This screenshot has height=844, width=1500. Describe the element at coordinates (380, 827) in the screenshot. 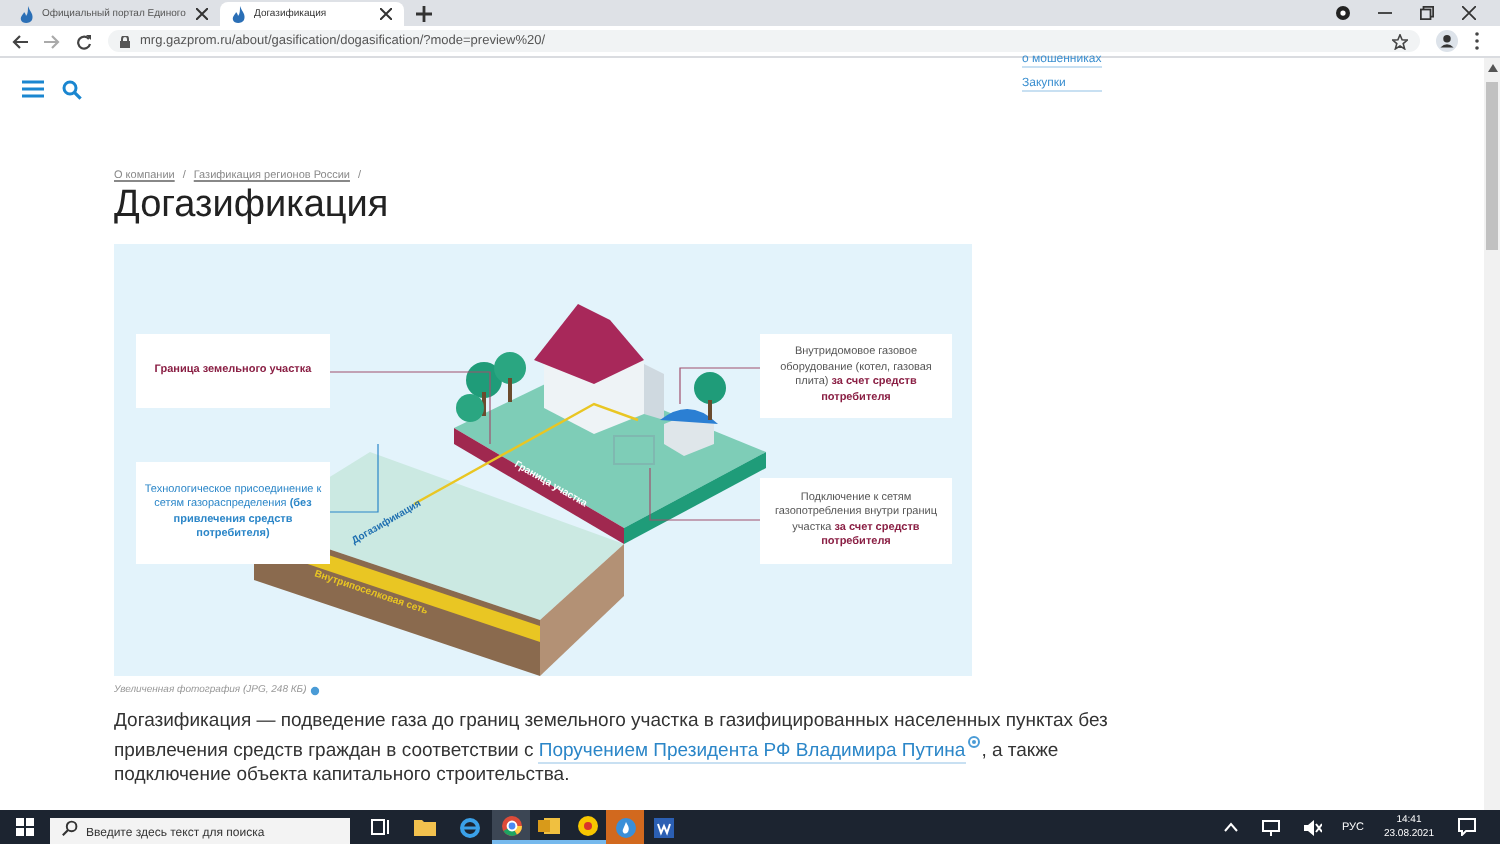

I see `task-view-icon` at that location.